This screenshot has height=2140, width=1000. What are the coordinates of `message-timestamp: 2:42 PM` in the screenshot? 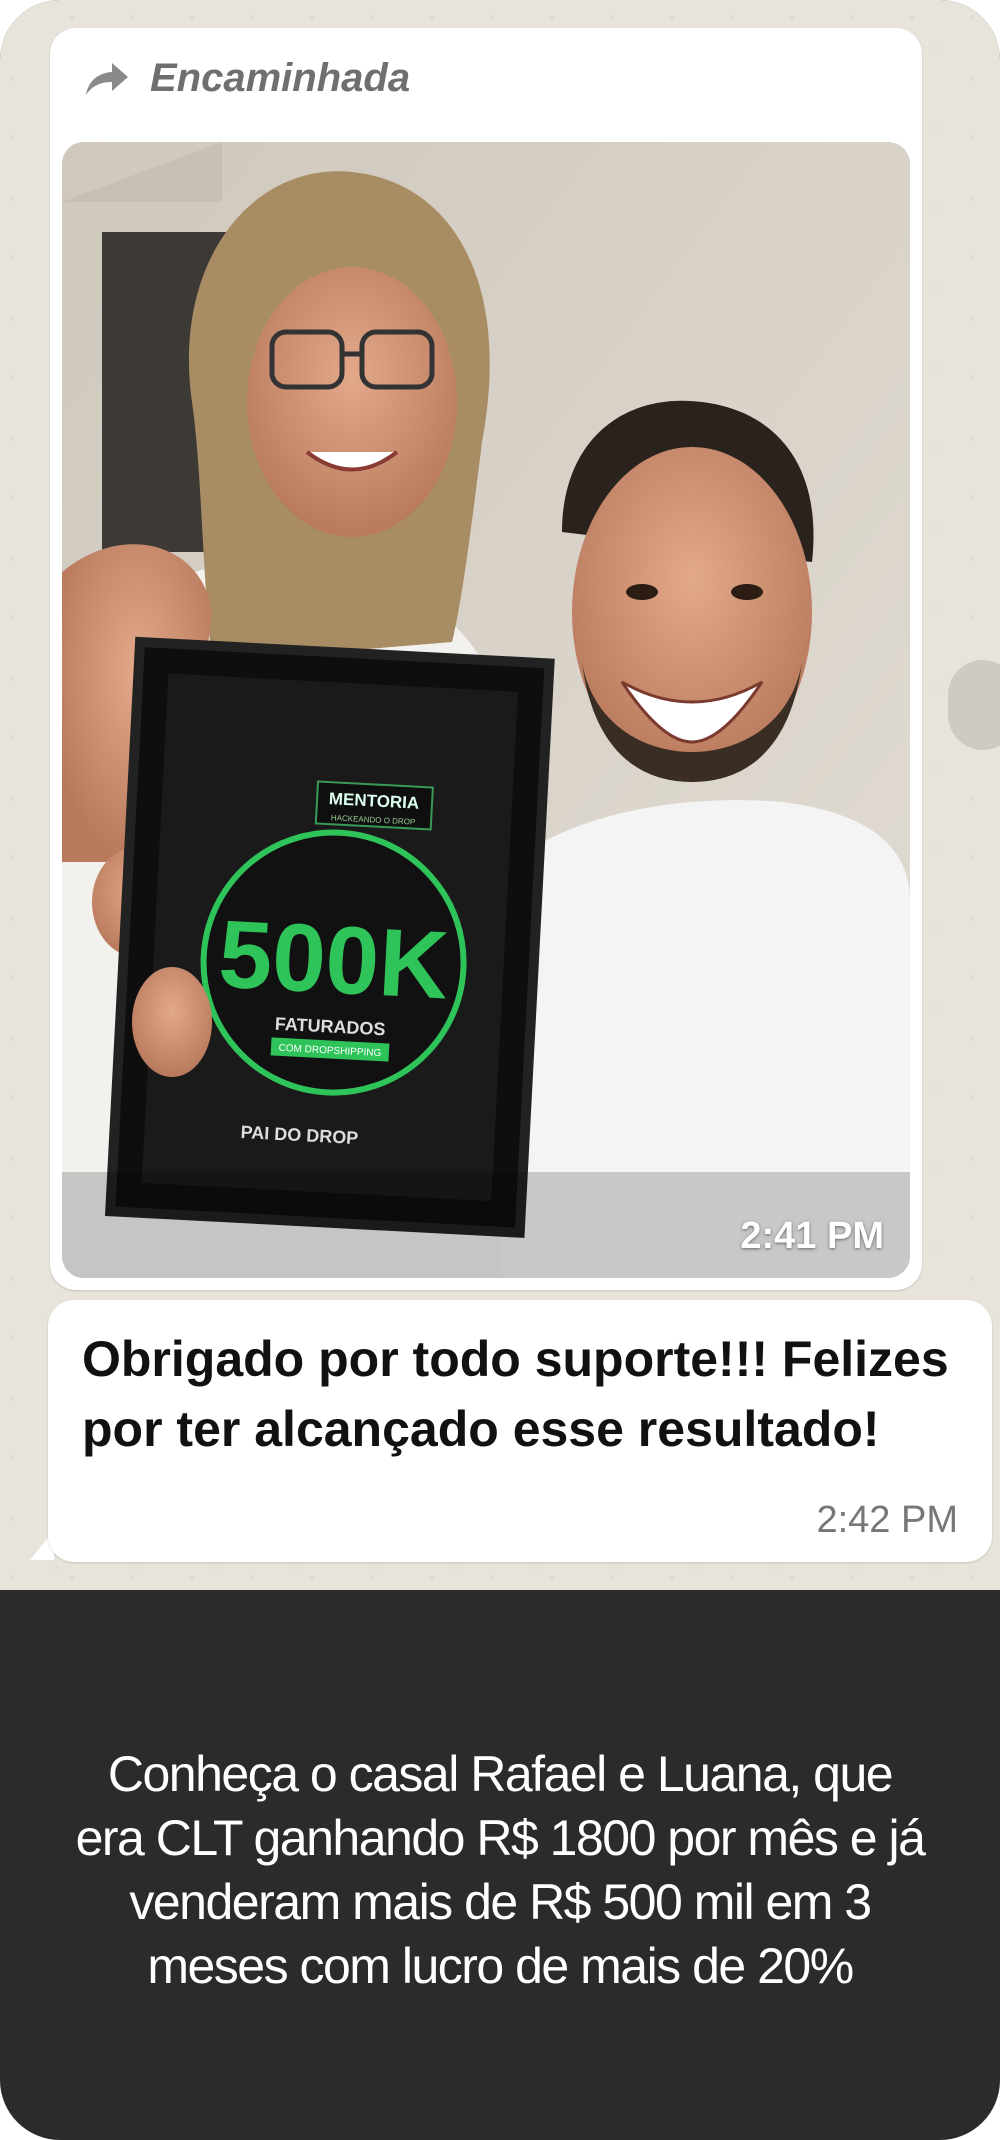 It's located at (887, 1520).